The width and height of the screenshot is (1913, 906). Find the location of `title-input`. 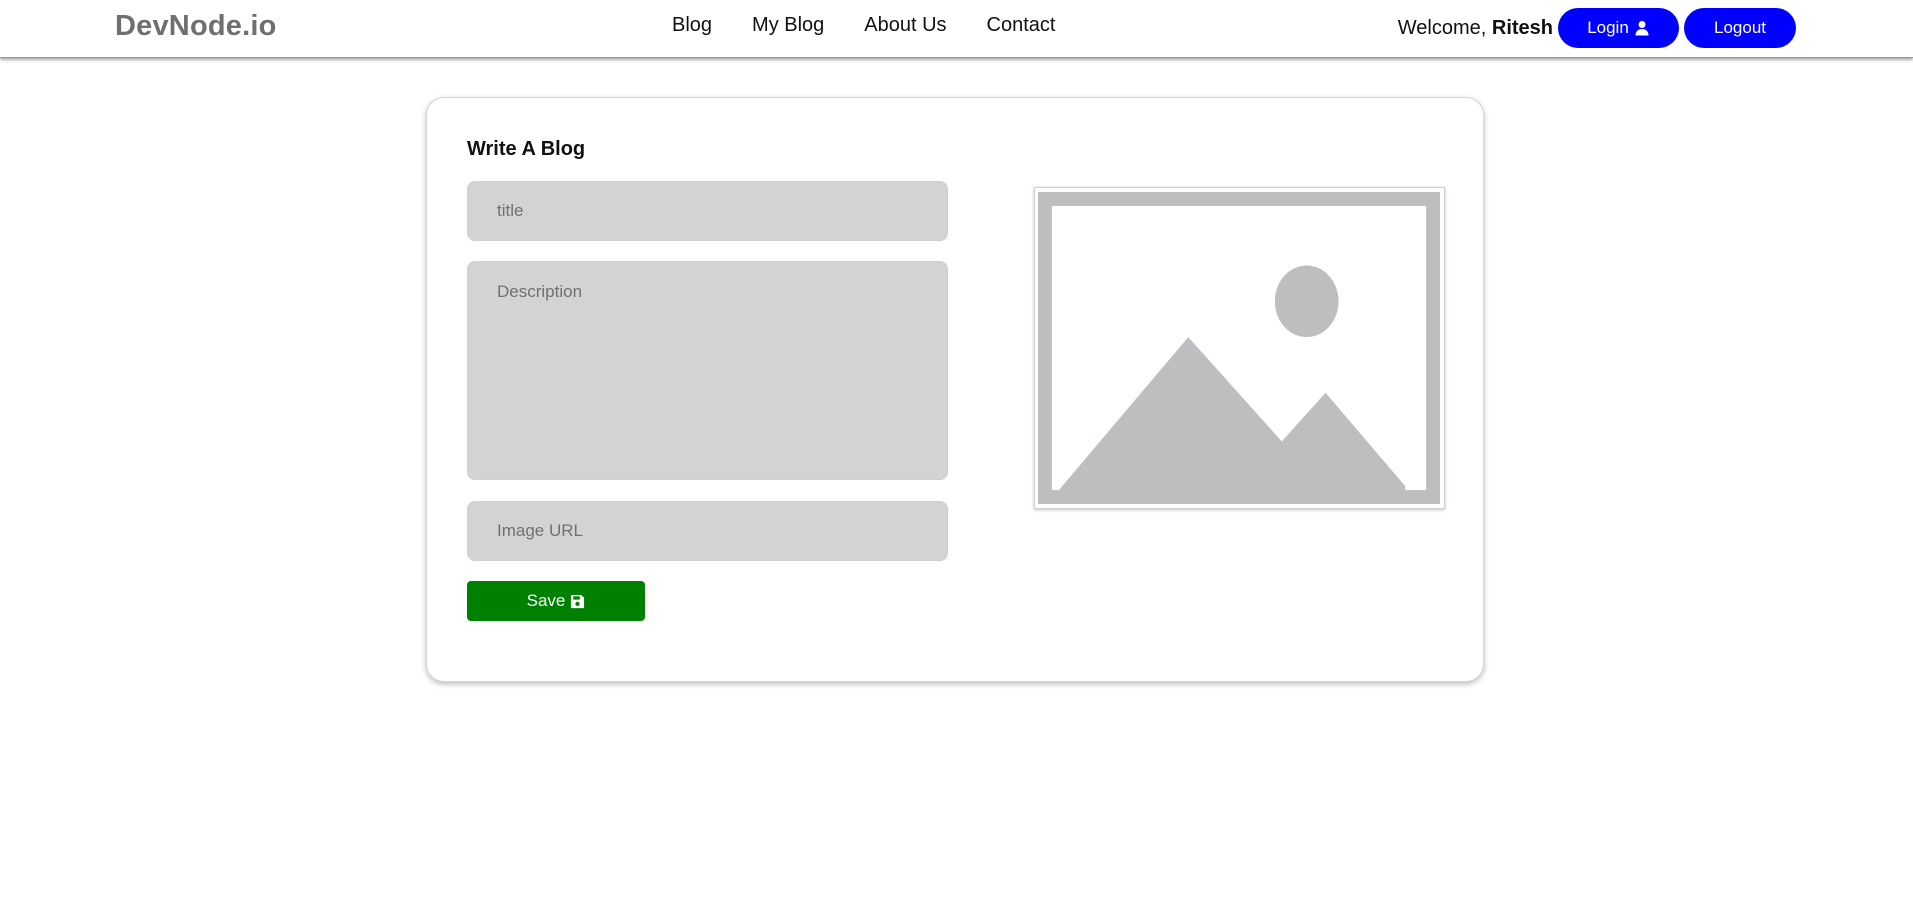

title-input is located at coordinates (707, 211).